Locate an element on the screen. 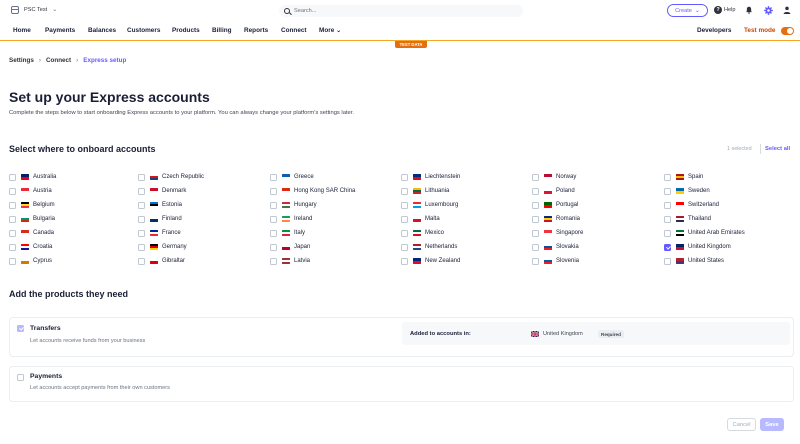  country-option-mexico: Mexico is located at coordinates (422, 233).